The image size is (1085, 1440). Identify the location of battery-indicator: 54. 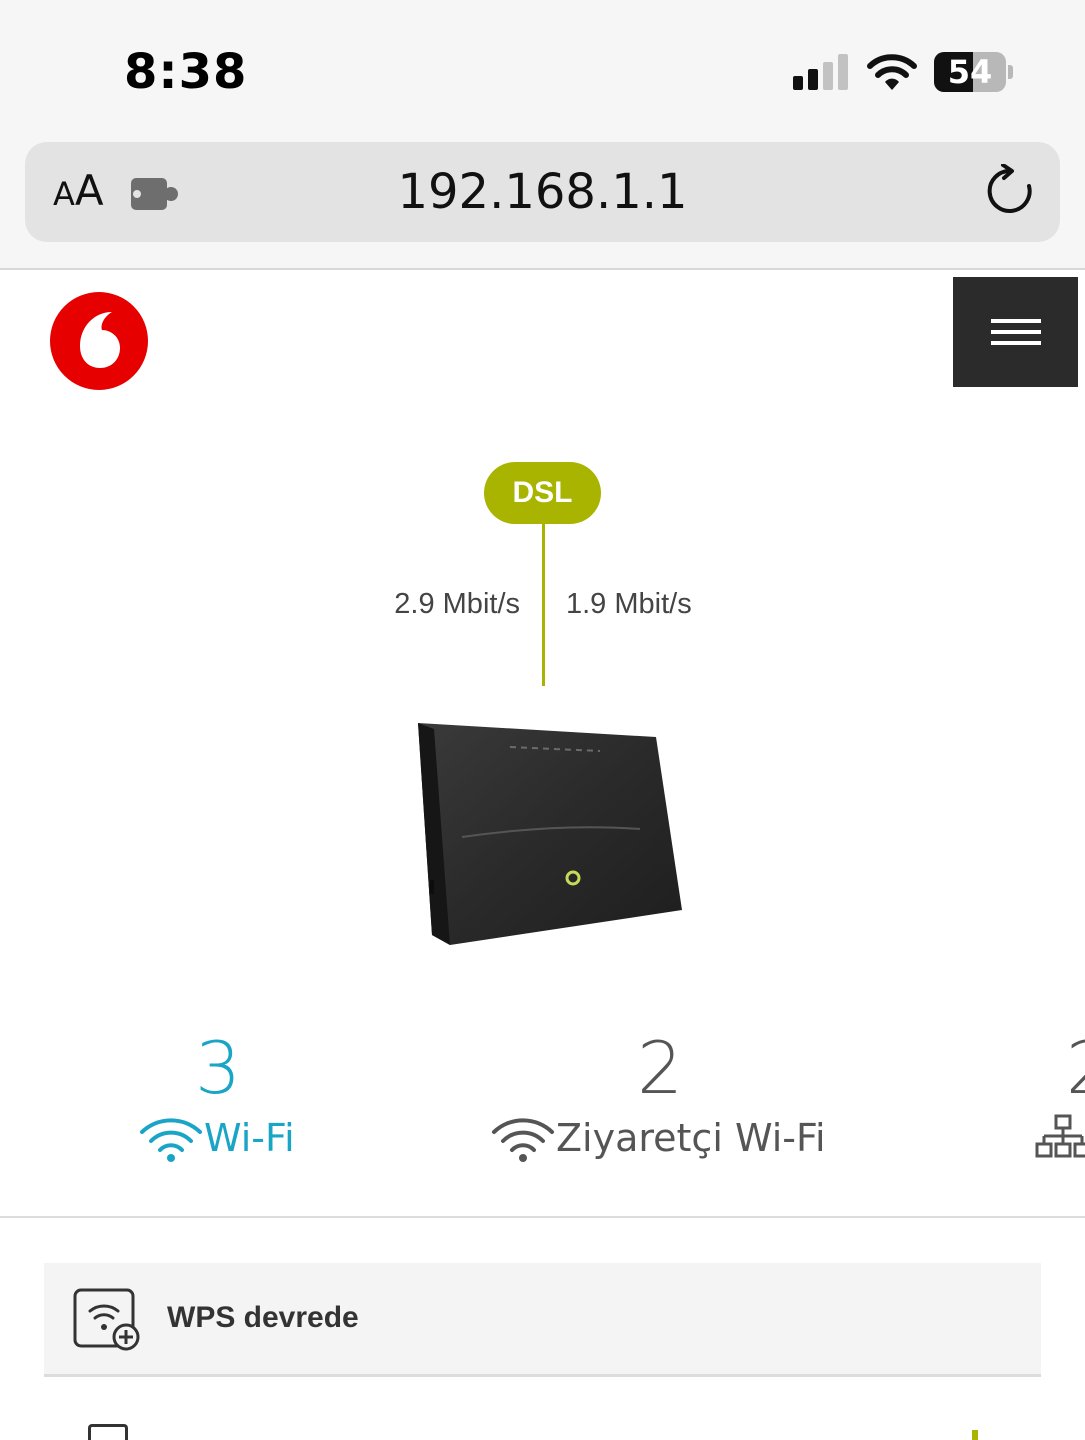
(974, 72).